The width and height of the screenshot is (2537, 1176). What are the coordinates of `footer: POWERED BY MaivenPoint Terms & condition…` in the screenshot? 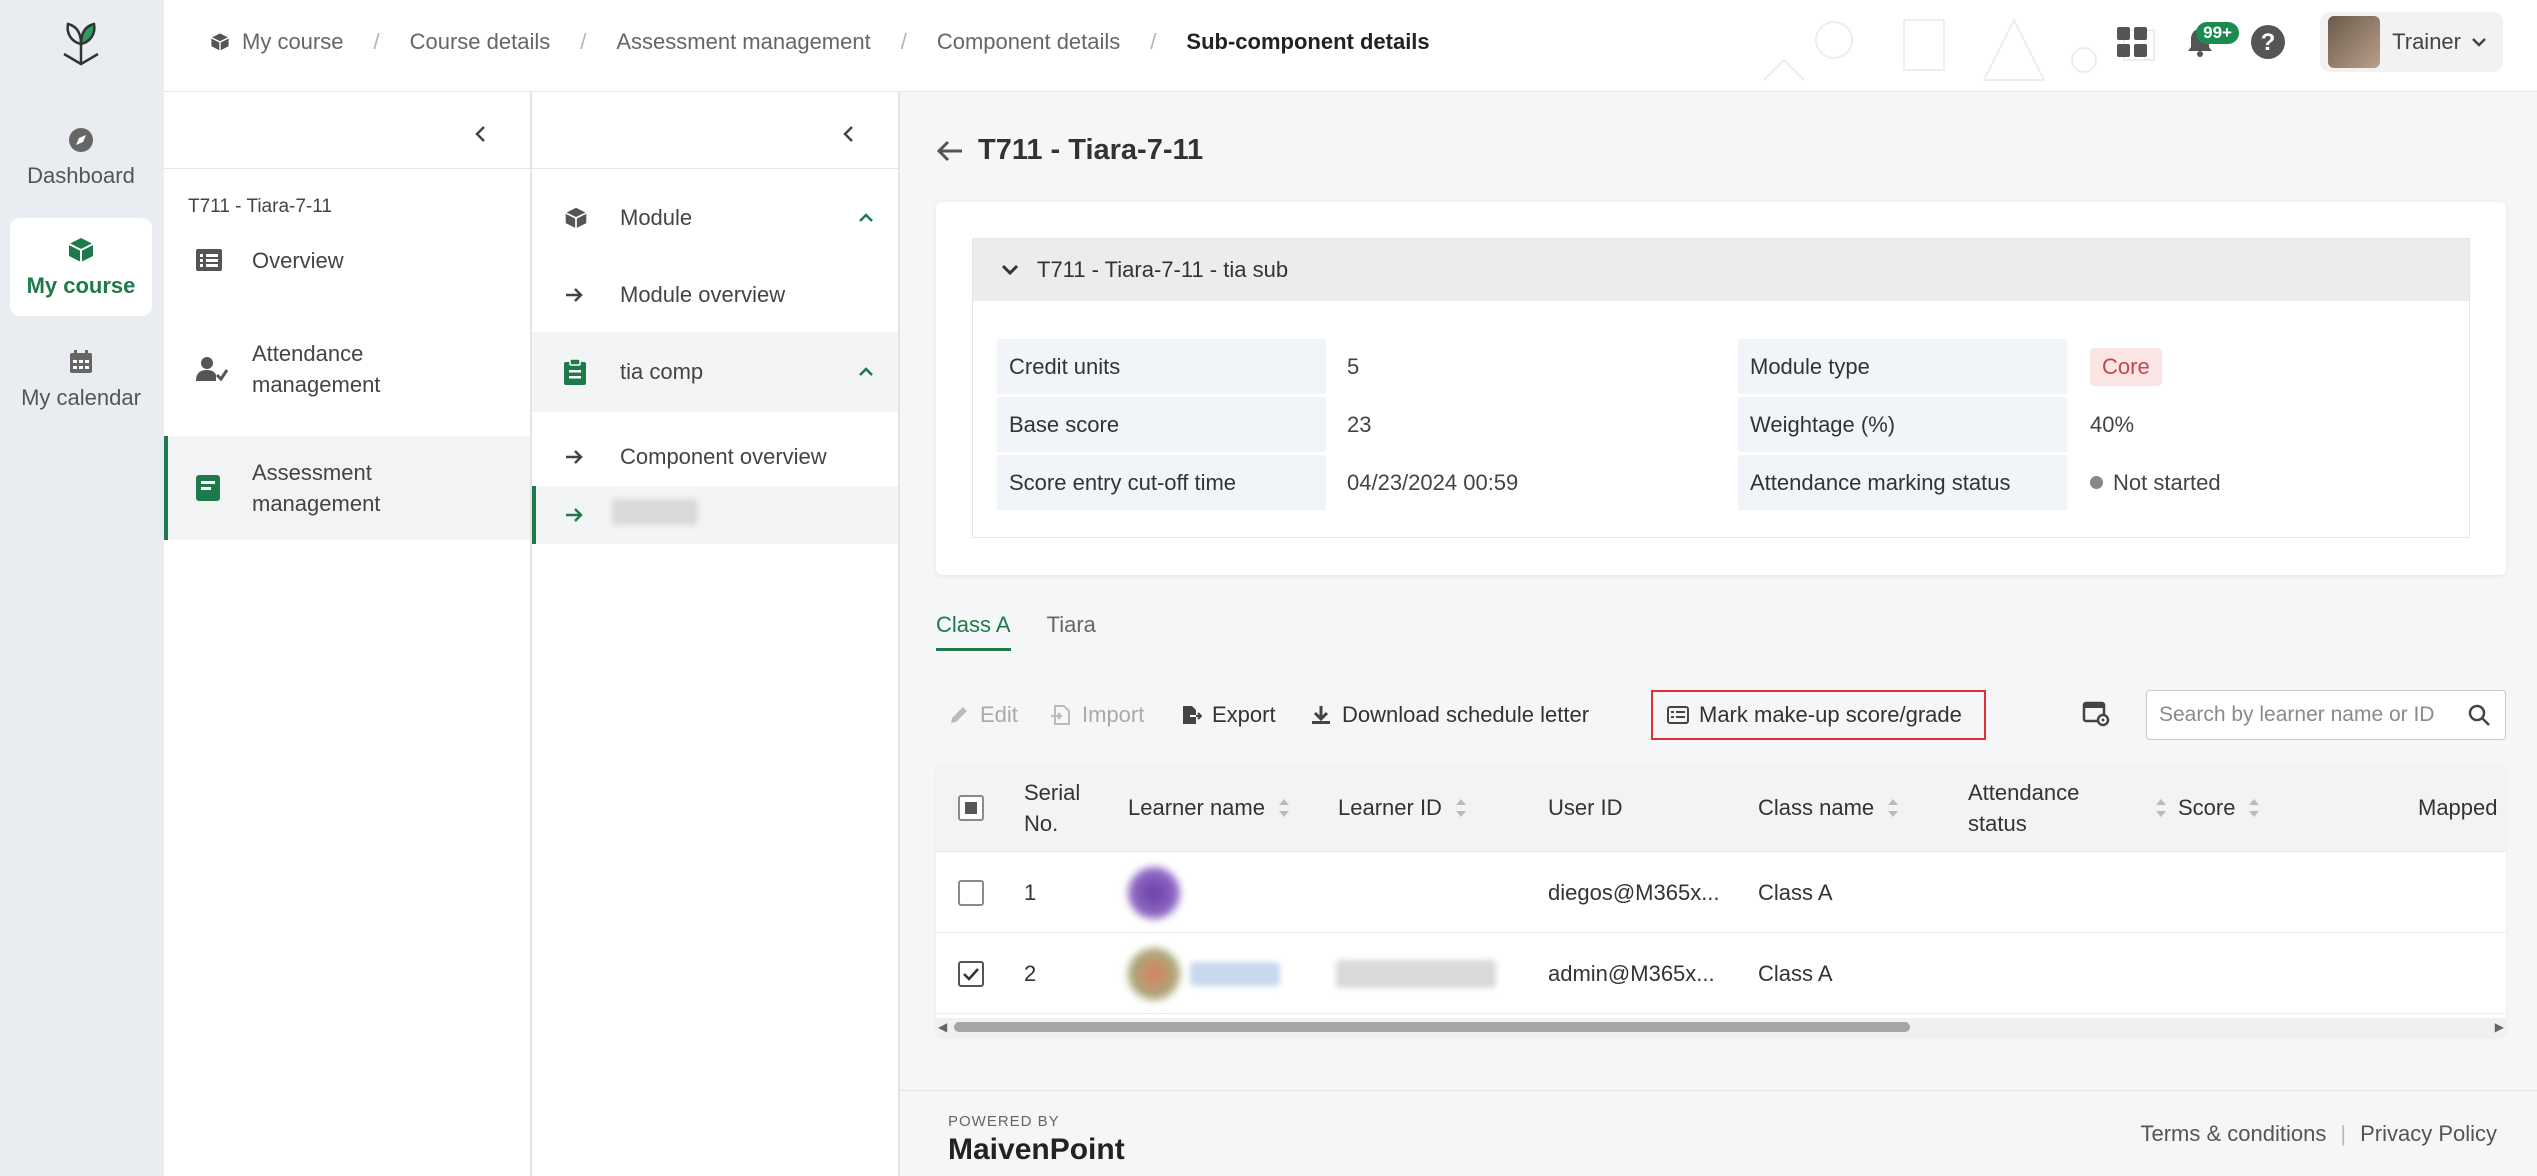 It's located at (1718, 1133).